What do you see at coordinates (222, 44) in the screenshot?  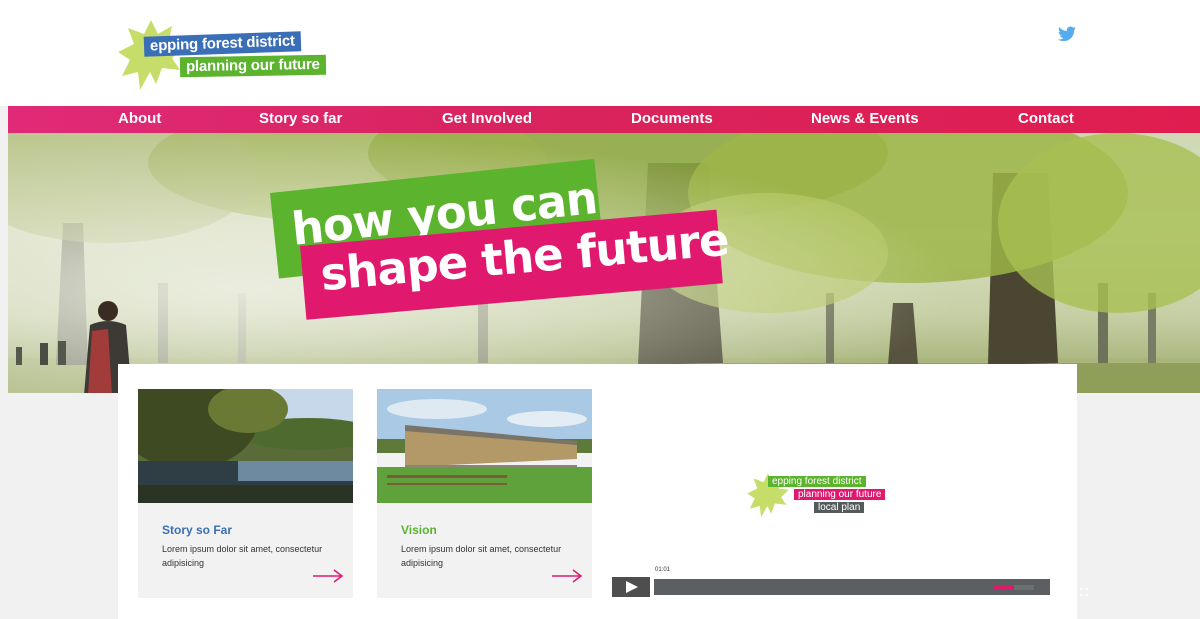 I see `logo-line-1: epping forest district` at bounding box center [222, 44].